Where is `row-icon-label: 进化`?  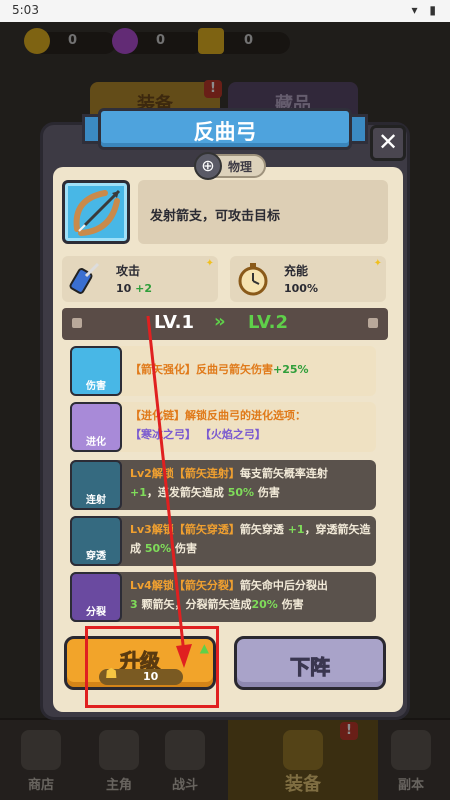
row-icon-label: 进化 is located at coordinates (96, 442).